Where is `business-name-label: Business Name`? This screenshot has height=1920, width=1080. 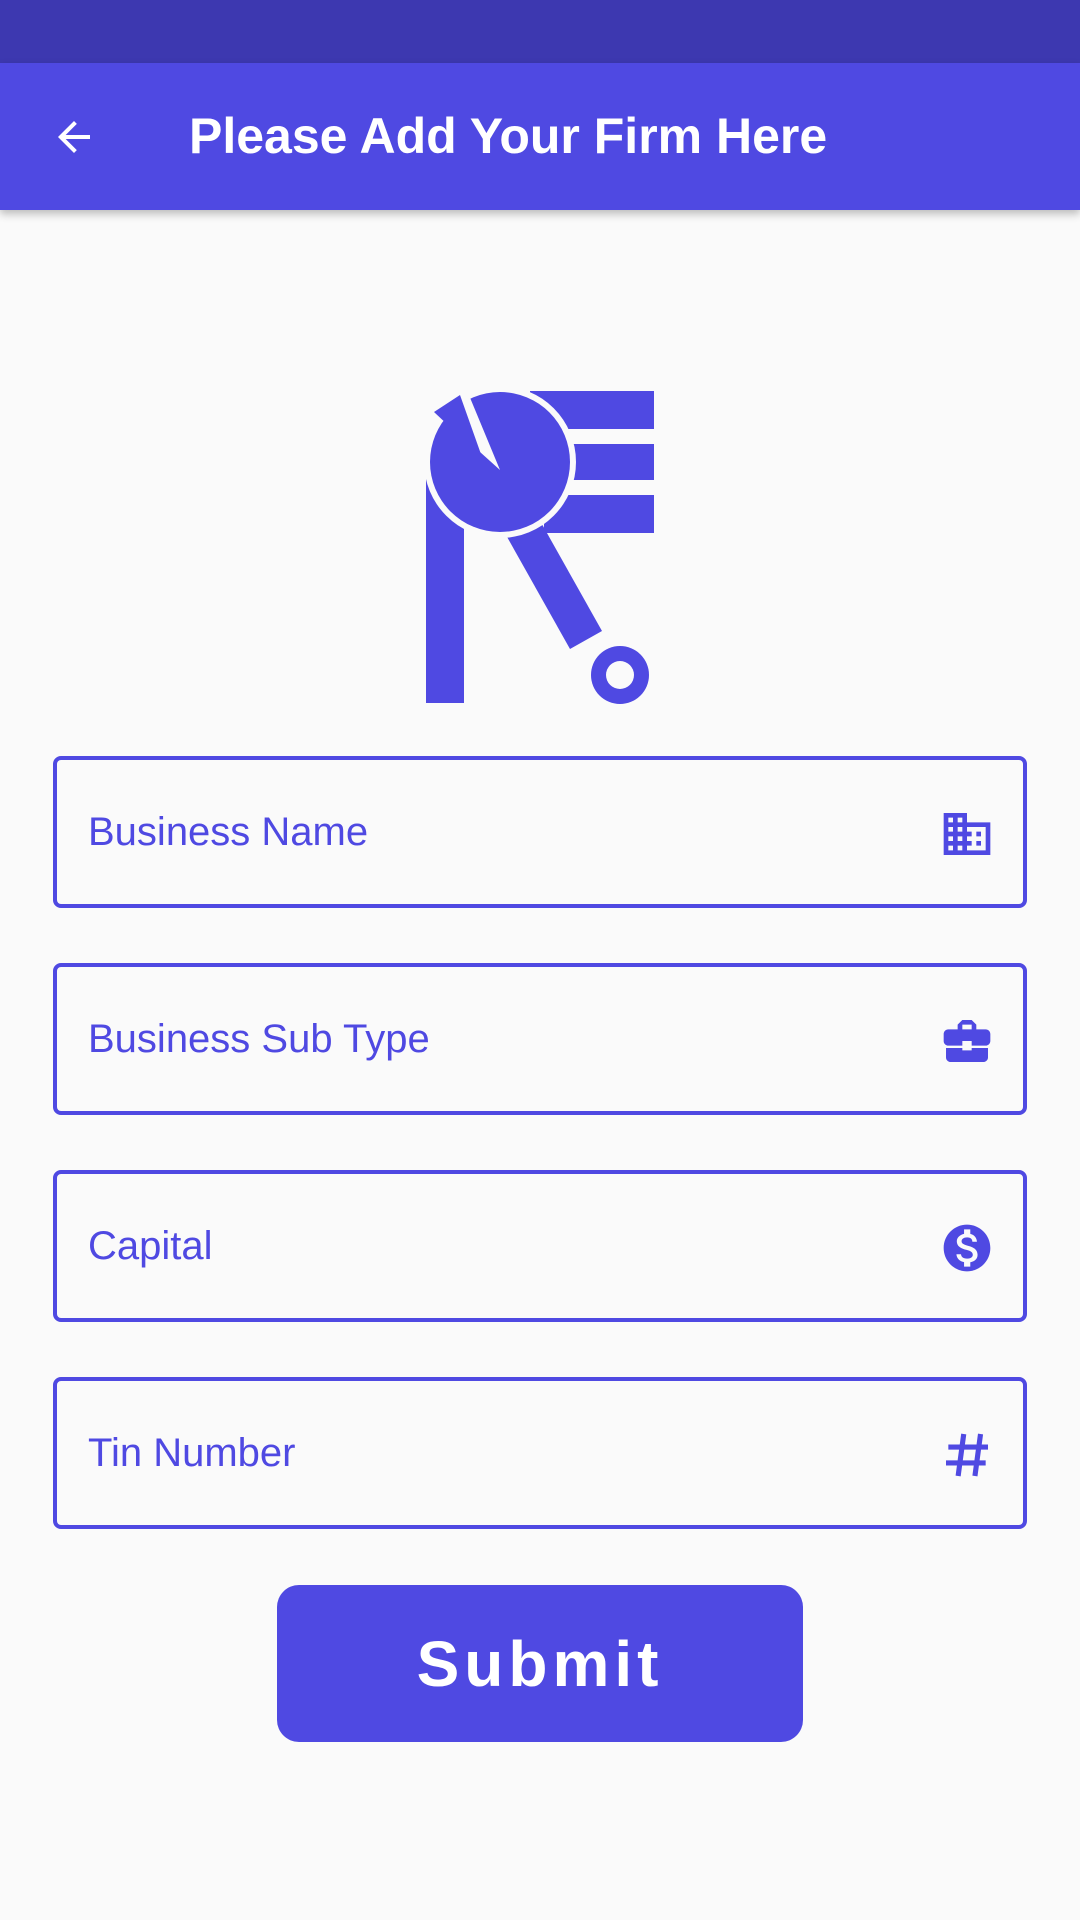
business-name-label: Business Name is located at coordinates (228, 832).